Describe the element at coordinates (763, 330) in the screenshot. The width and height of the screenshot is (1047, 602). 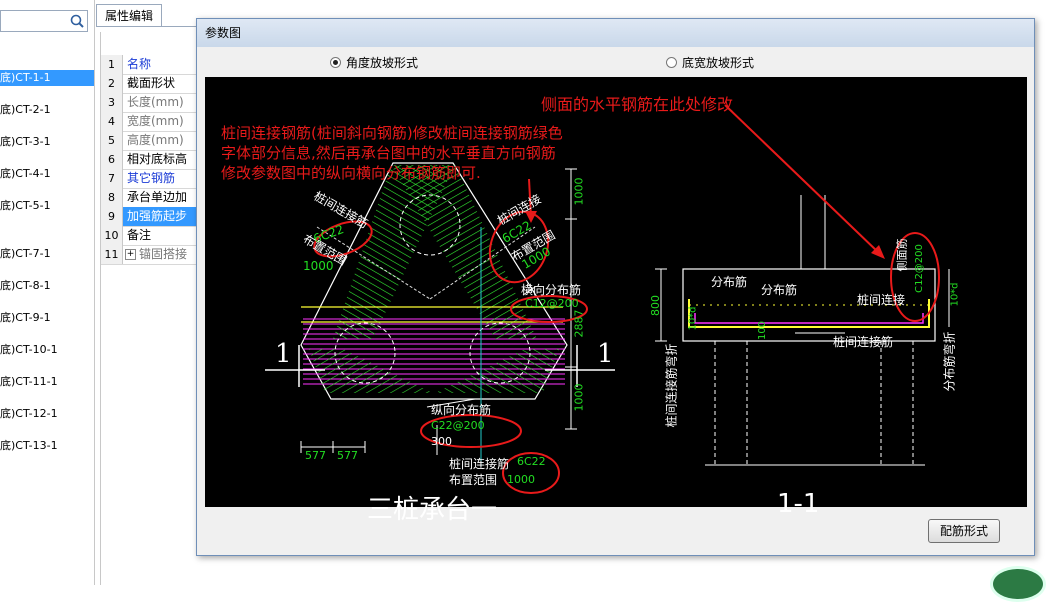
I see `section-dim-100: 100` at that location.